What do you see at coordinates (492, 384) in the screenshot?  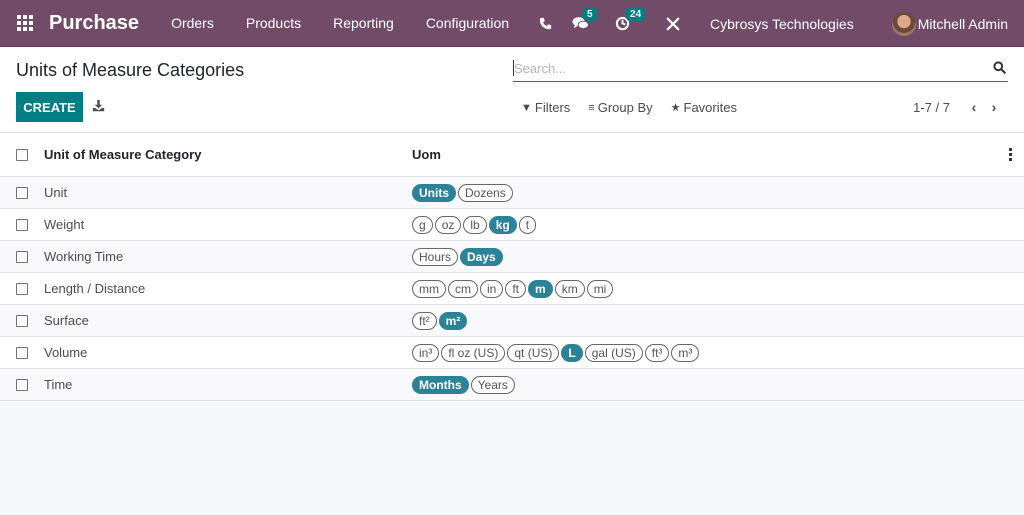 I see `uom-tag: Years` at bounding box center [492, 384].